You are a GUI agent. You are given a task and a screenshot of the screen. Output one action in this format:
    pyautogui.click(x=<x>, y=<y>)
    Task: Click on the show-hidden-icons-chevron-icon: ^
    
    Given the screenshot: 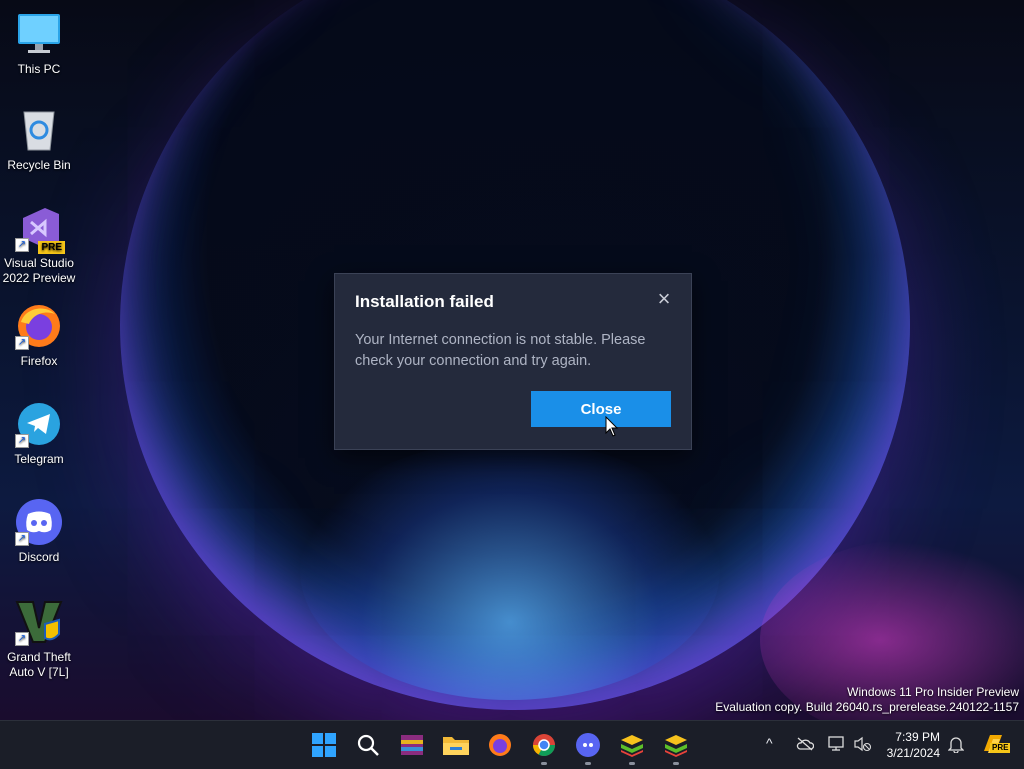 What is the action you would take?
    pyautogui.click(x=769, y=743)
    